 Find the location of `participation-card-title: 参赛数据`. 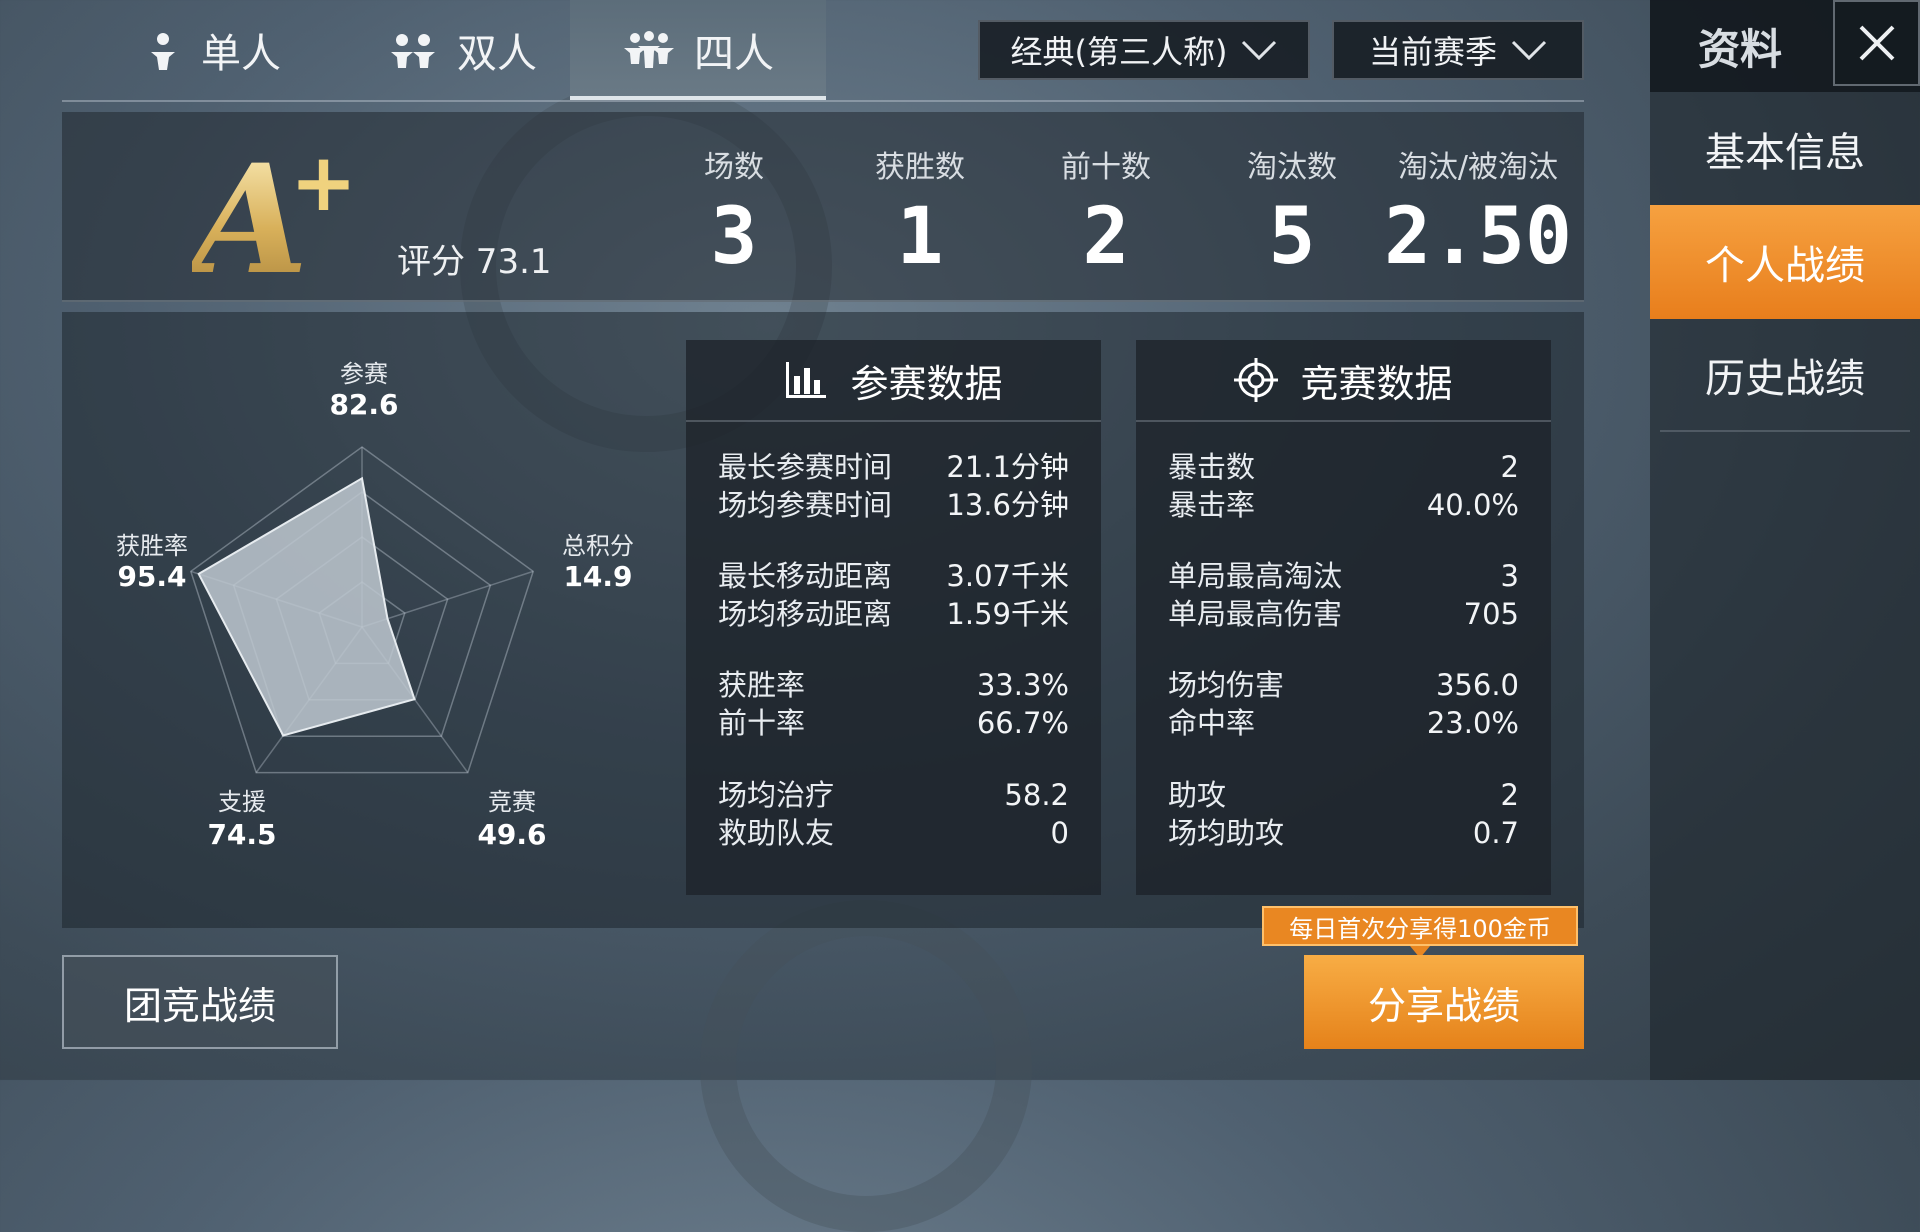

participation-card-title: 参赛数据 is located at coordinates (926, 383).